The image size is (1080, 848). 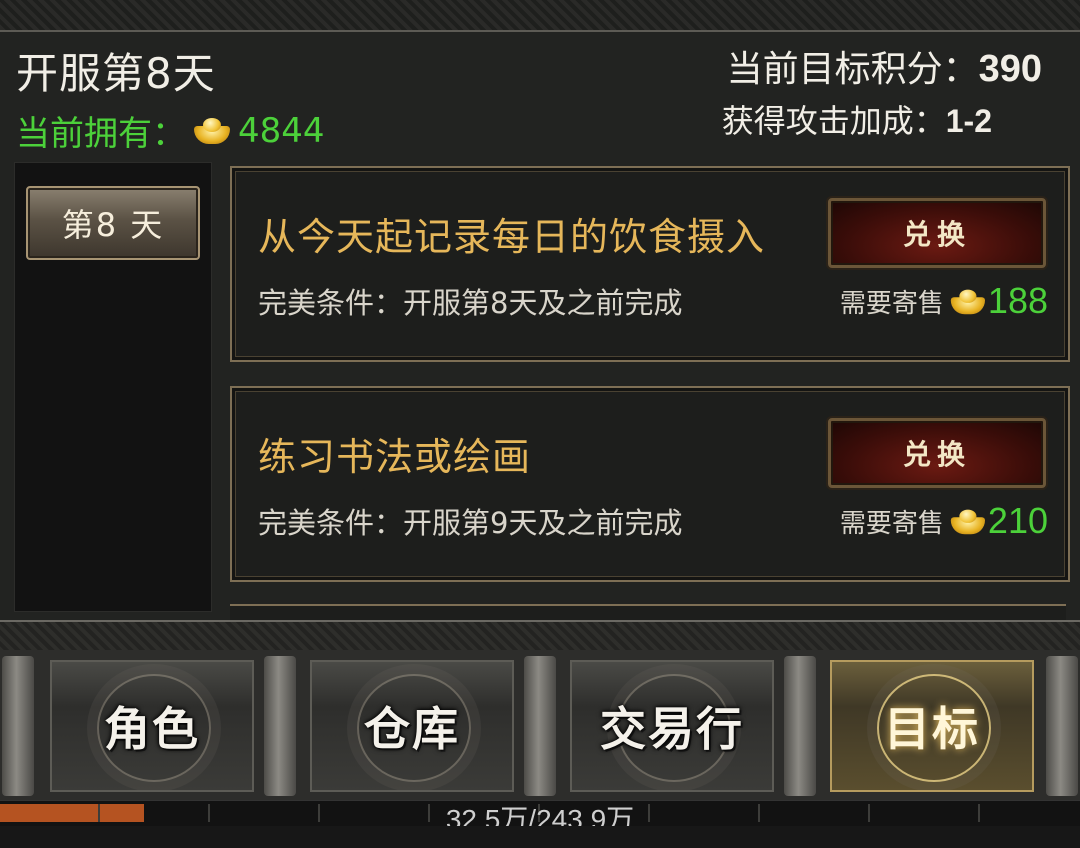 What do you see at coordinates (395, 457) in the screenshot?
I see `task-title: 练习书法或绘画` at bounding box center [395, 457].